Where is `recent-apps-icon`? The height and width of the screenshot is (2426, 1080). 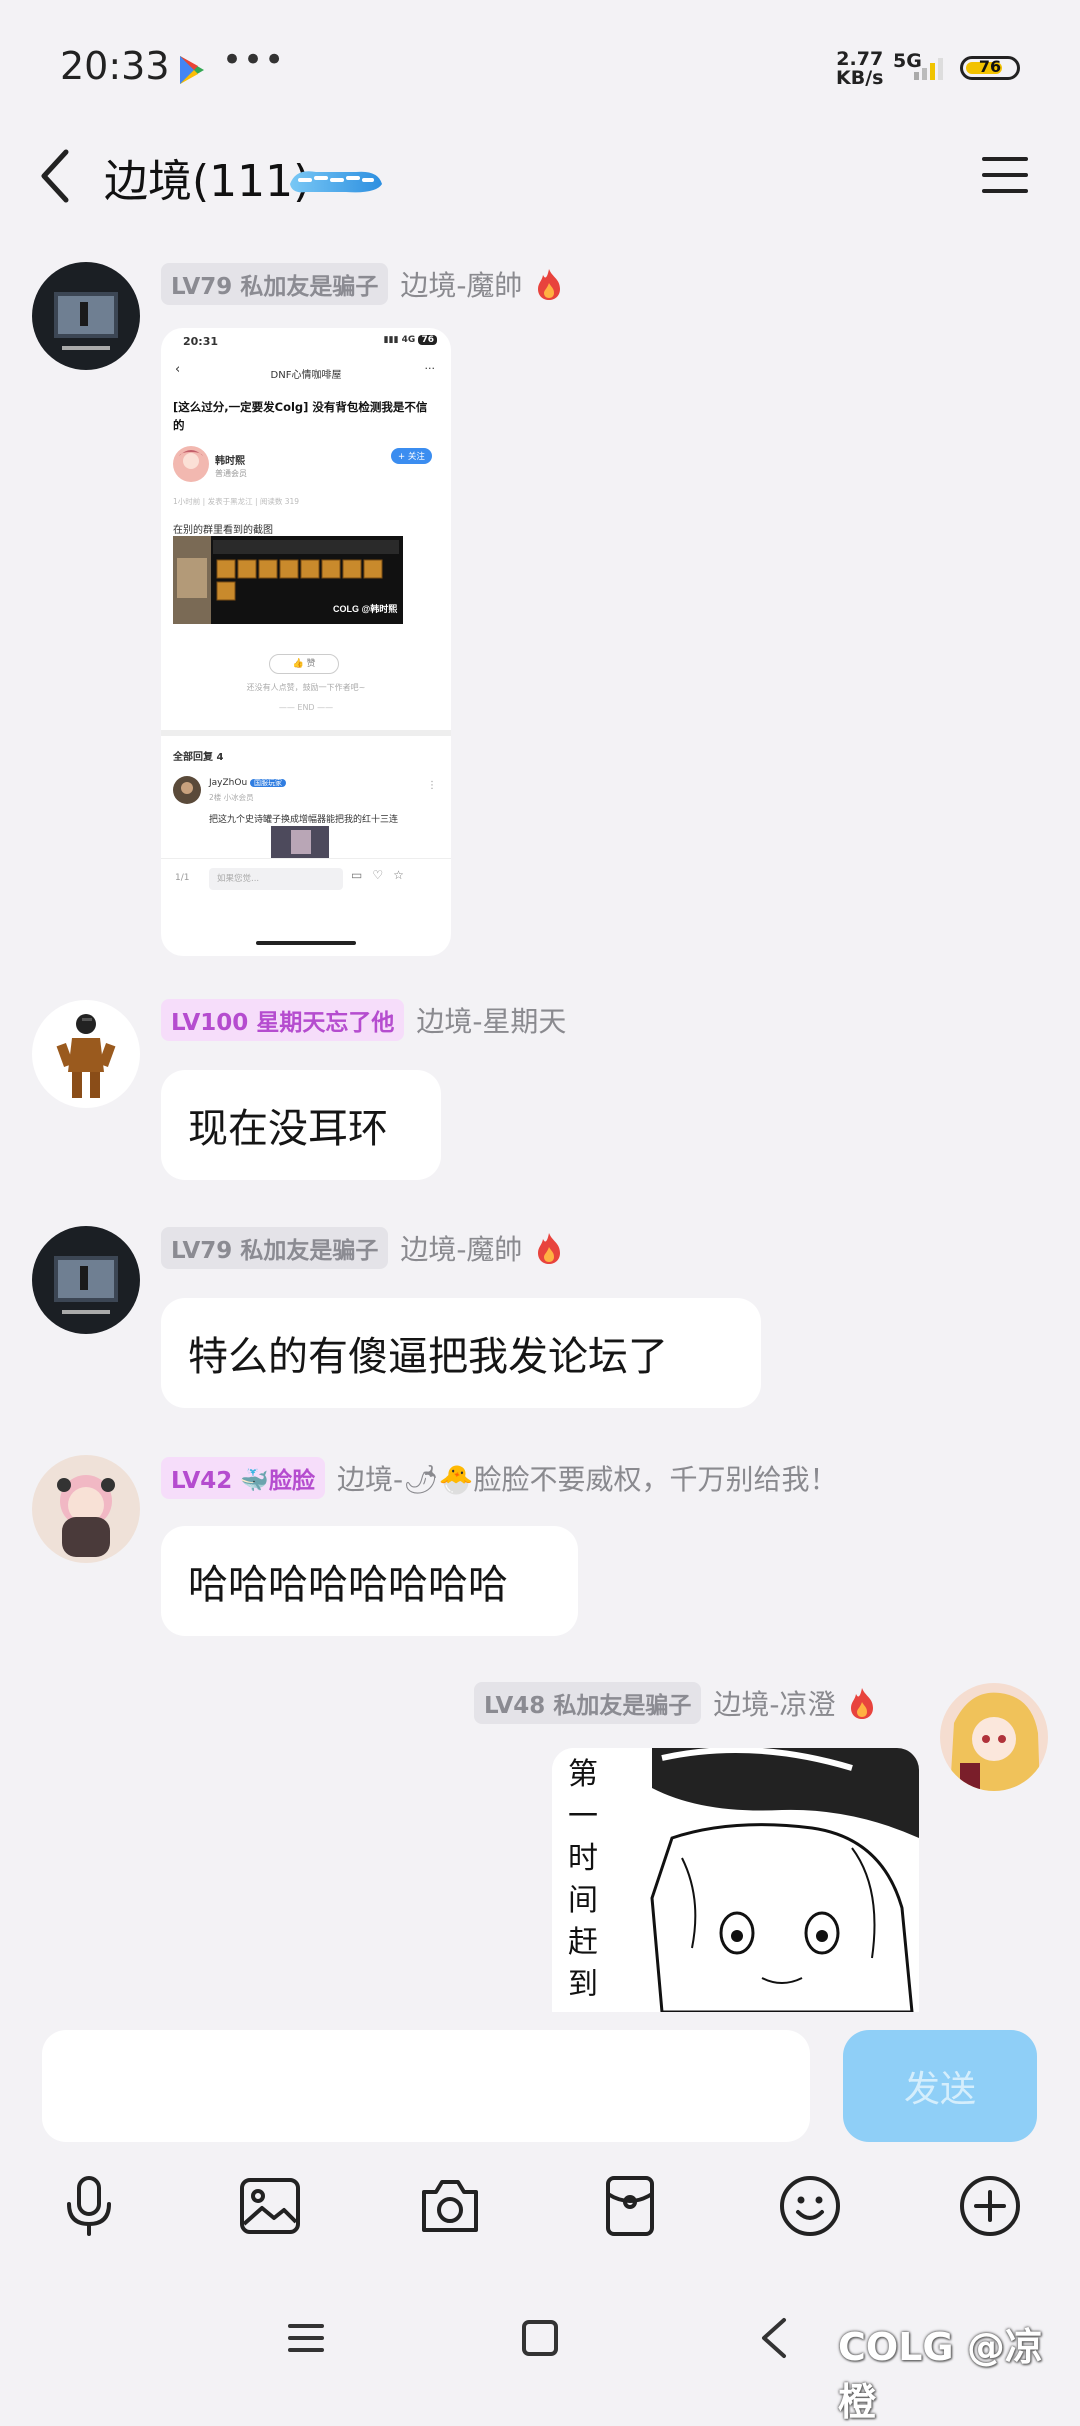 recent-apps-icon is located at coordinates (306, 2338).